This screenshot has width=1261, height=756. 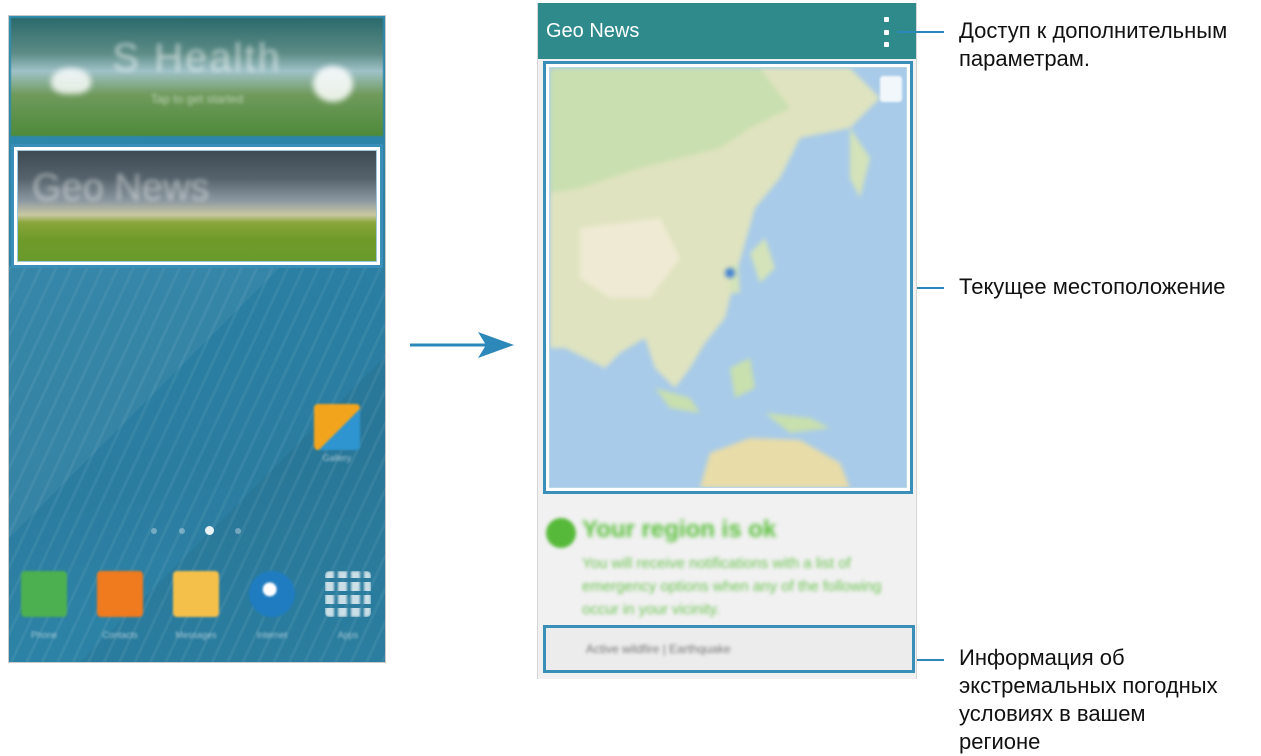 What do you see at coordinates (1052, 713) in the screenshot?
I see `callout-alerts-line-3: условиях в вашем` at bounding box center [1052, 713].